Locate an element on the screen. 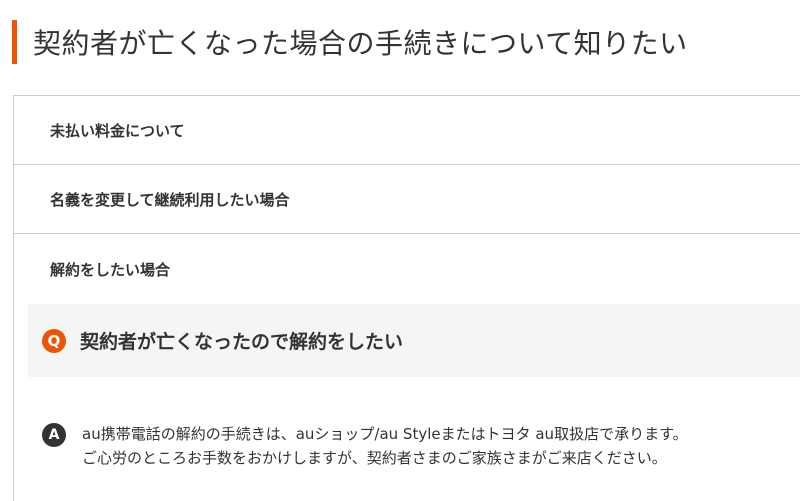 The height and width of the screenshot is (501, 800). accordion-item-label: 解約をしたい場合 is located at coordinates (110, 269).